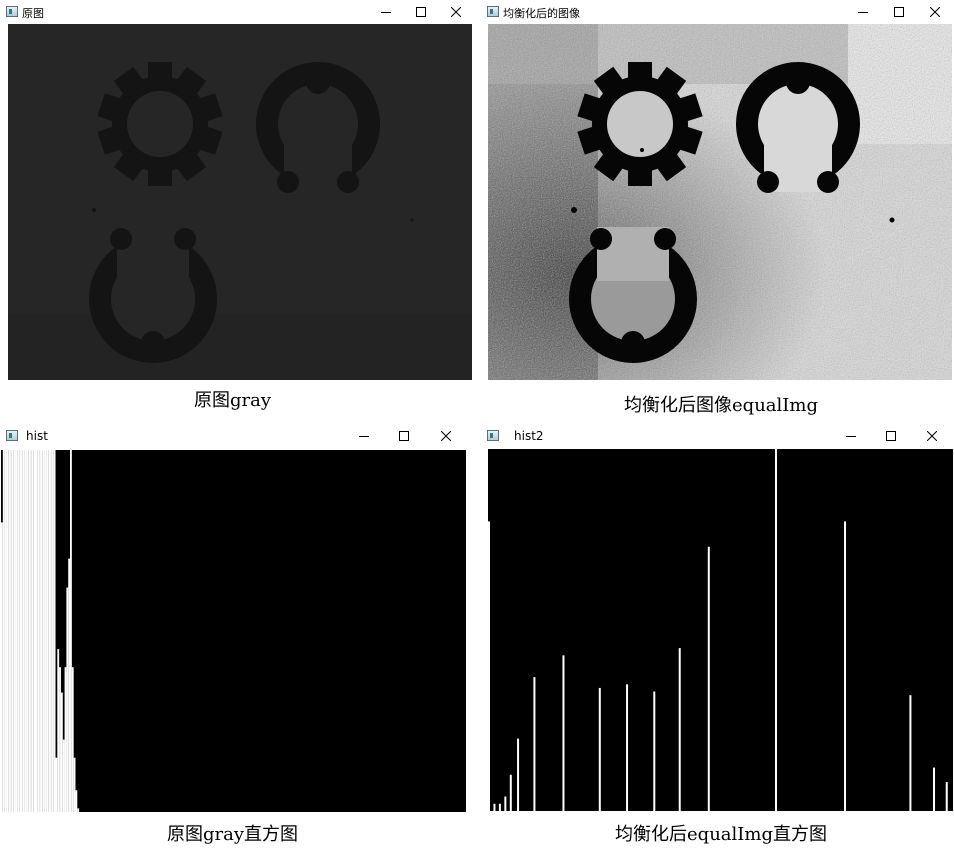 The height and width of the screenshot is (854, 954). I want to click on caption-original: 原图gray, so click(232, 400).